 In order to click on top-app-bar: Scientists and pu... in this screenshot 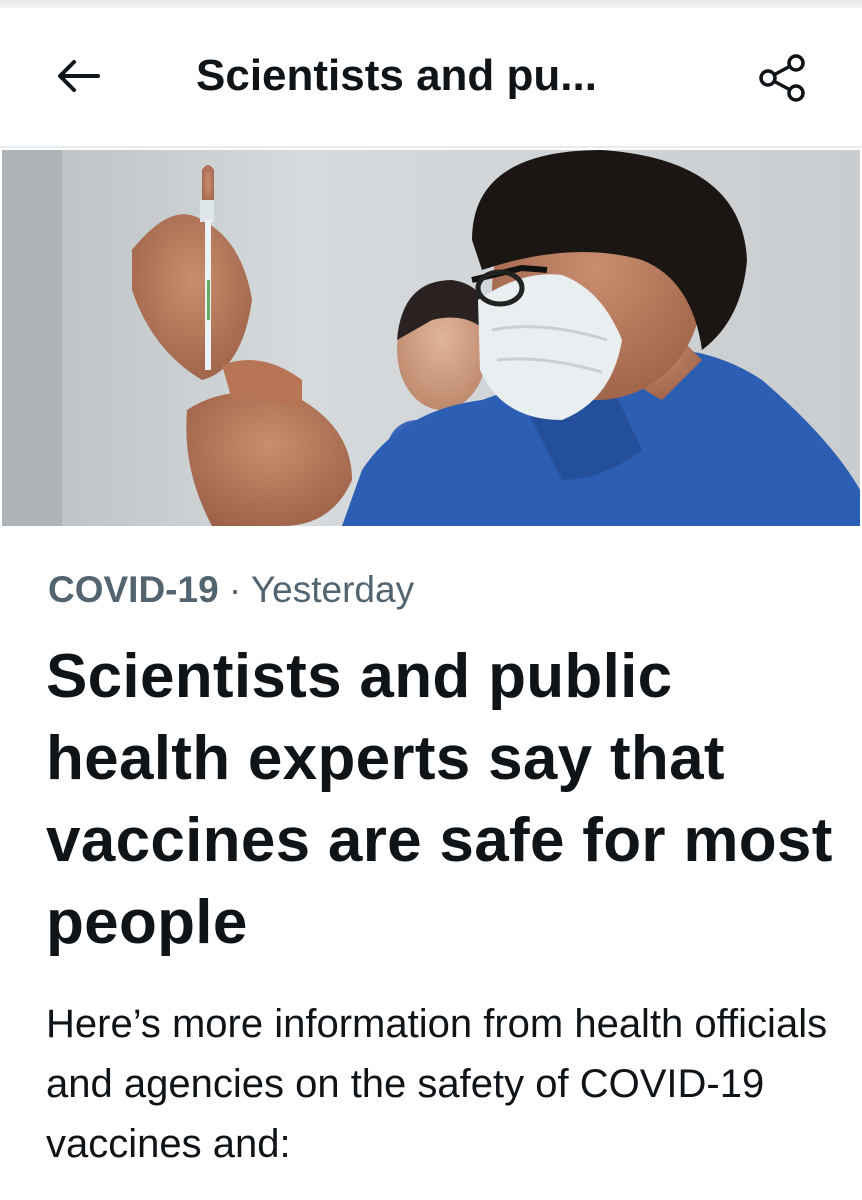, I will do `click(431, 78)`.